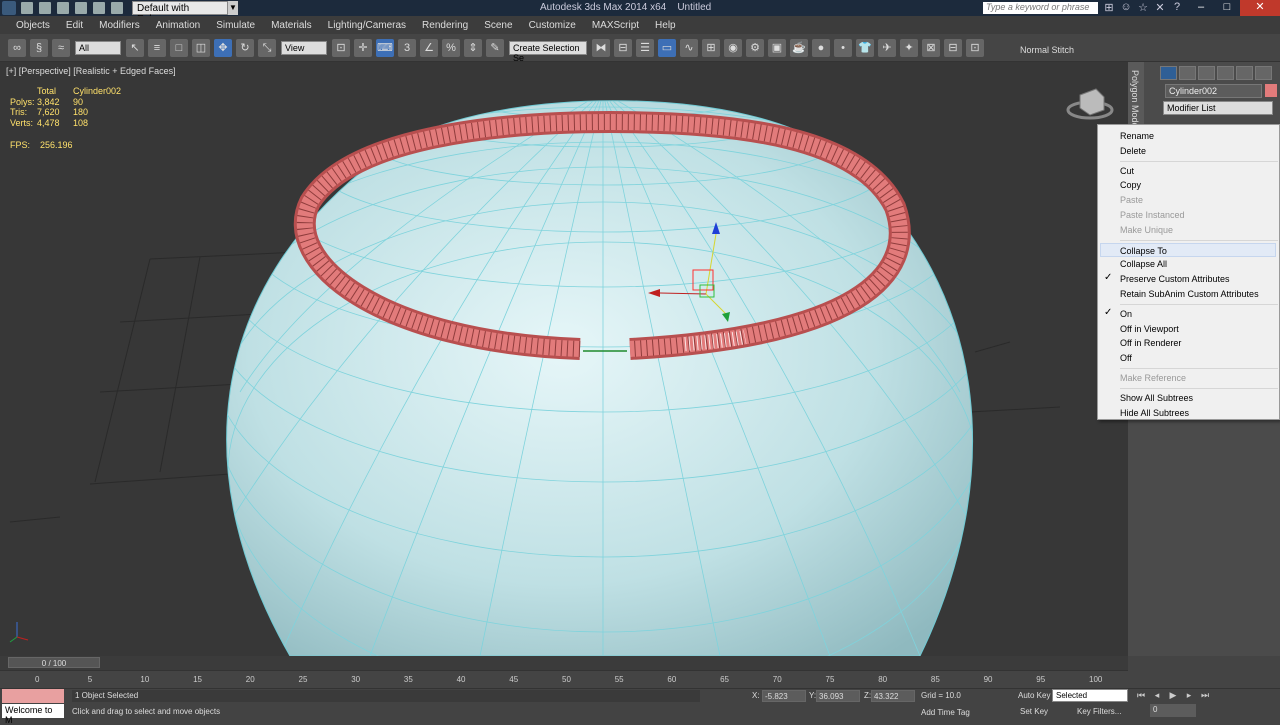 The image size is (1280, 725). What do you see at coordinates (1199, 294) in the screenshot?
I see `context-item-retain-subanim-custom-attributes: Retain SubAnim Custom Attributes` at bounding box center [1199, 294].